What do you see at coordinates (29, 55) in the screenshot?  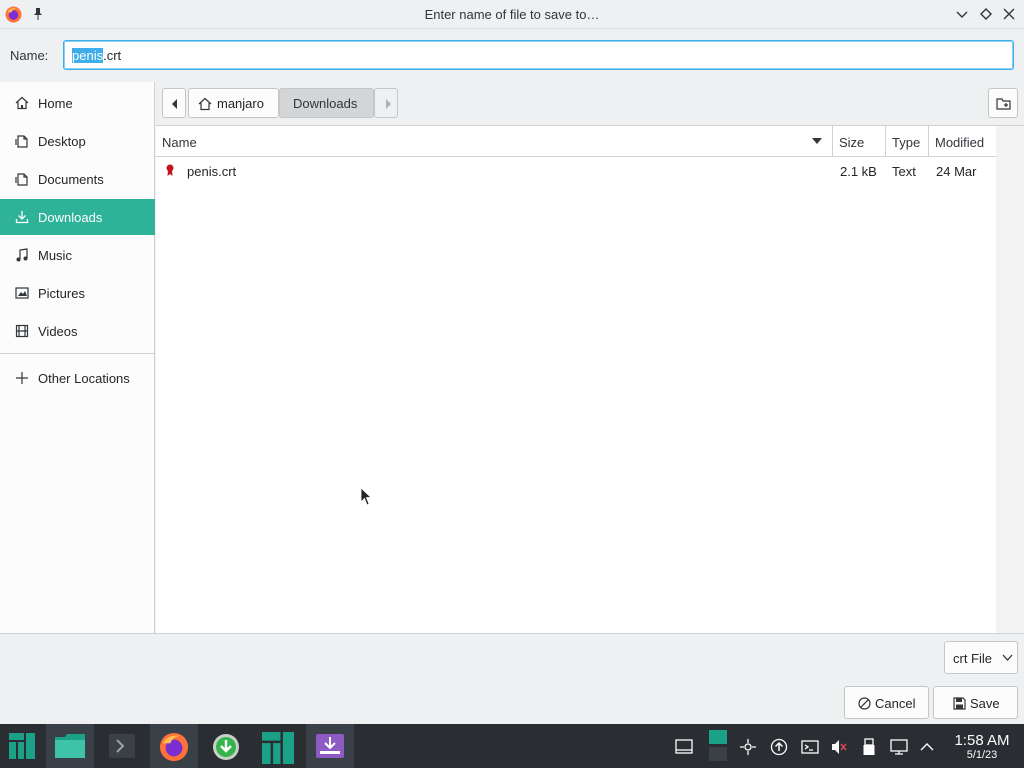 I see `name-label: Name:` at bounding box center [29, 55].